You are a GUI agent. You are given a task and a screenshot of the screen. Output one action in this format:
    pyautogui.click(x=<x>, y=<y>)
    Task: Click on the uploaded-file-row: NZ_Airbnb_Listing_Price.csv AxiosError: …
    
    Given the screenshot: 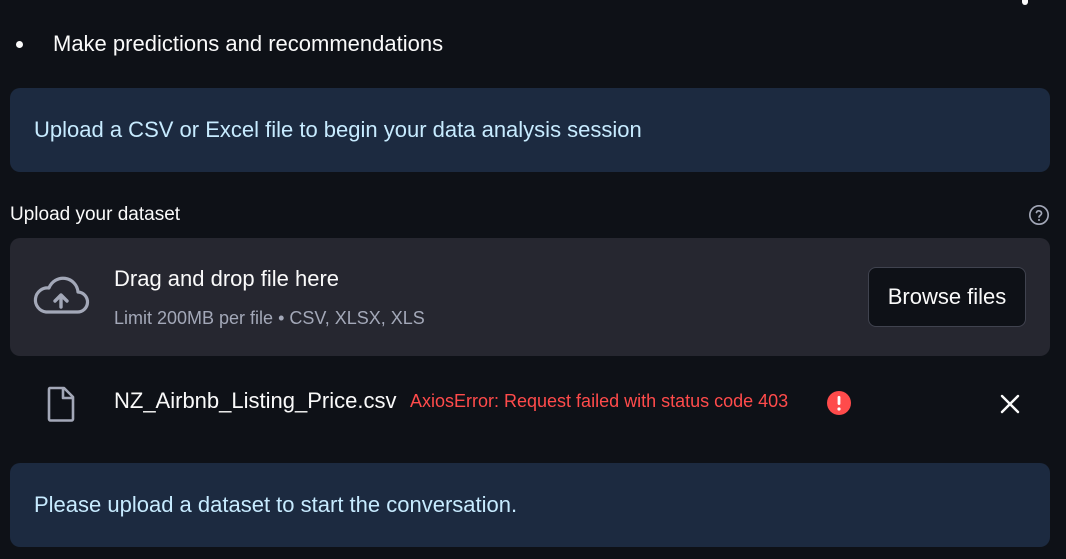 What is the action you would take?
    pyautogui.click(x=530, y=403)
    